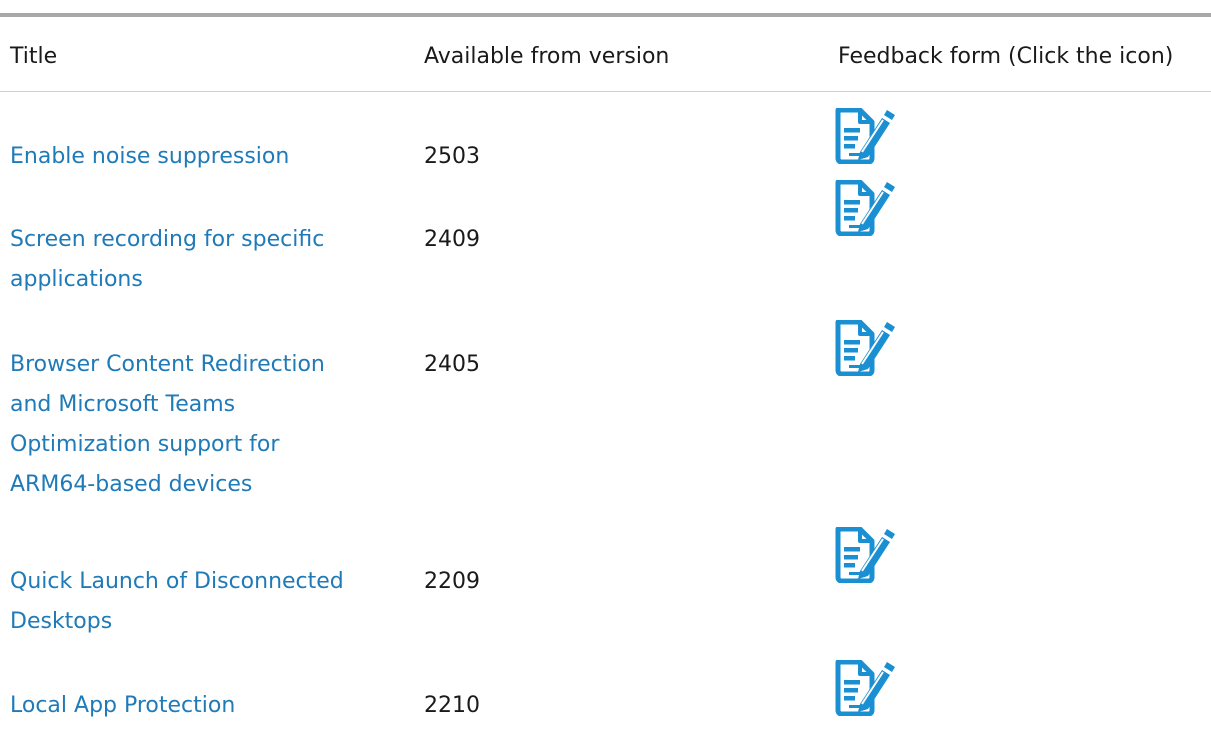 The height and width of the screenshot is (733, 1211). I want to click on header-title: Title, so click(34, 56).